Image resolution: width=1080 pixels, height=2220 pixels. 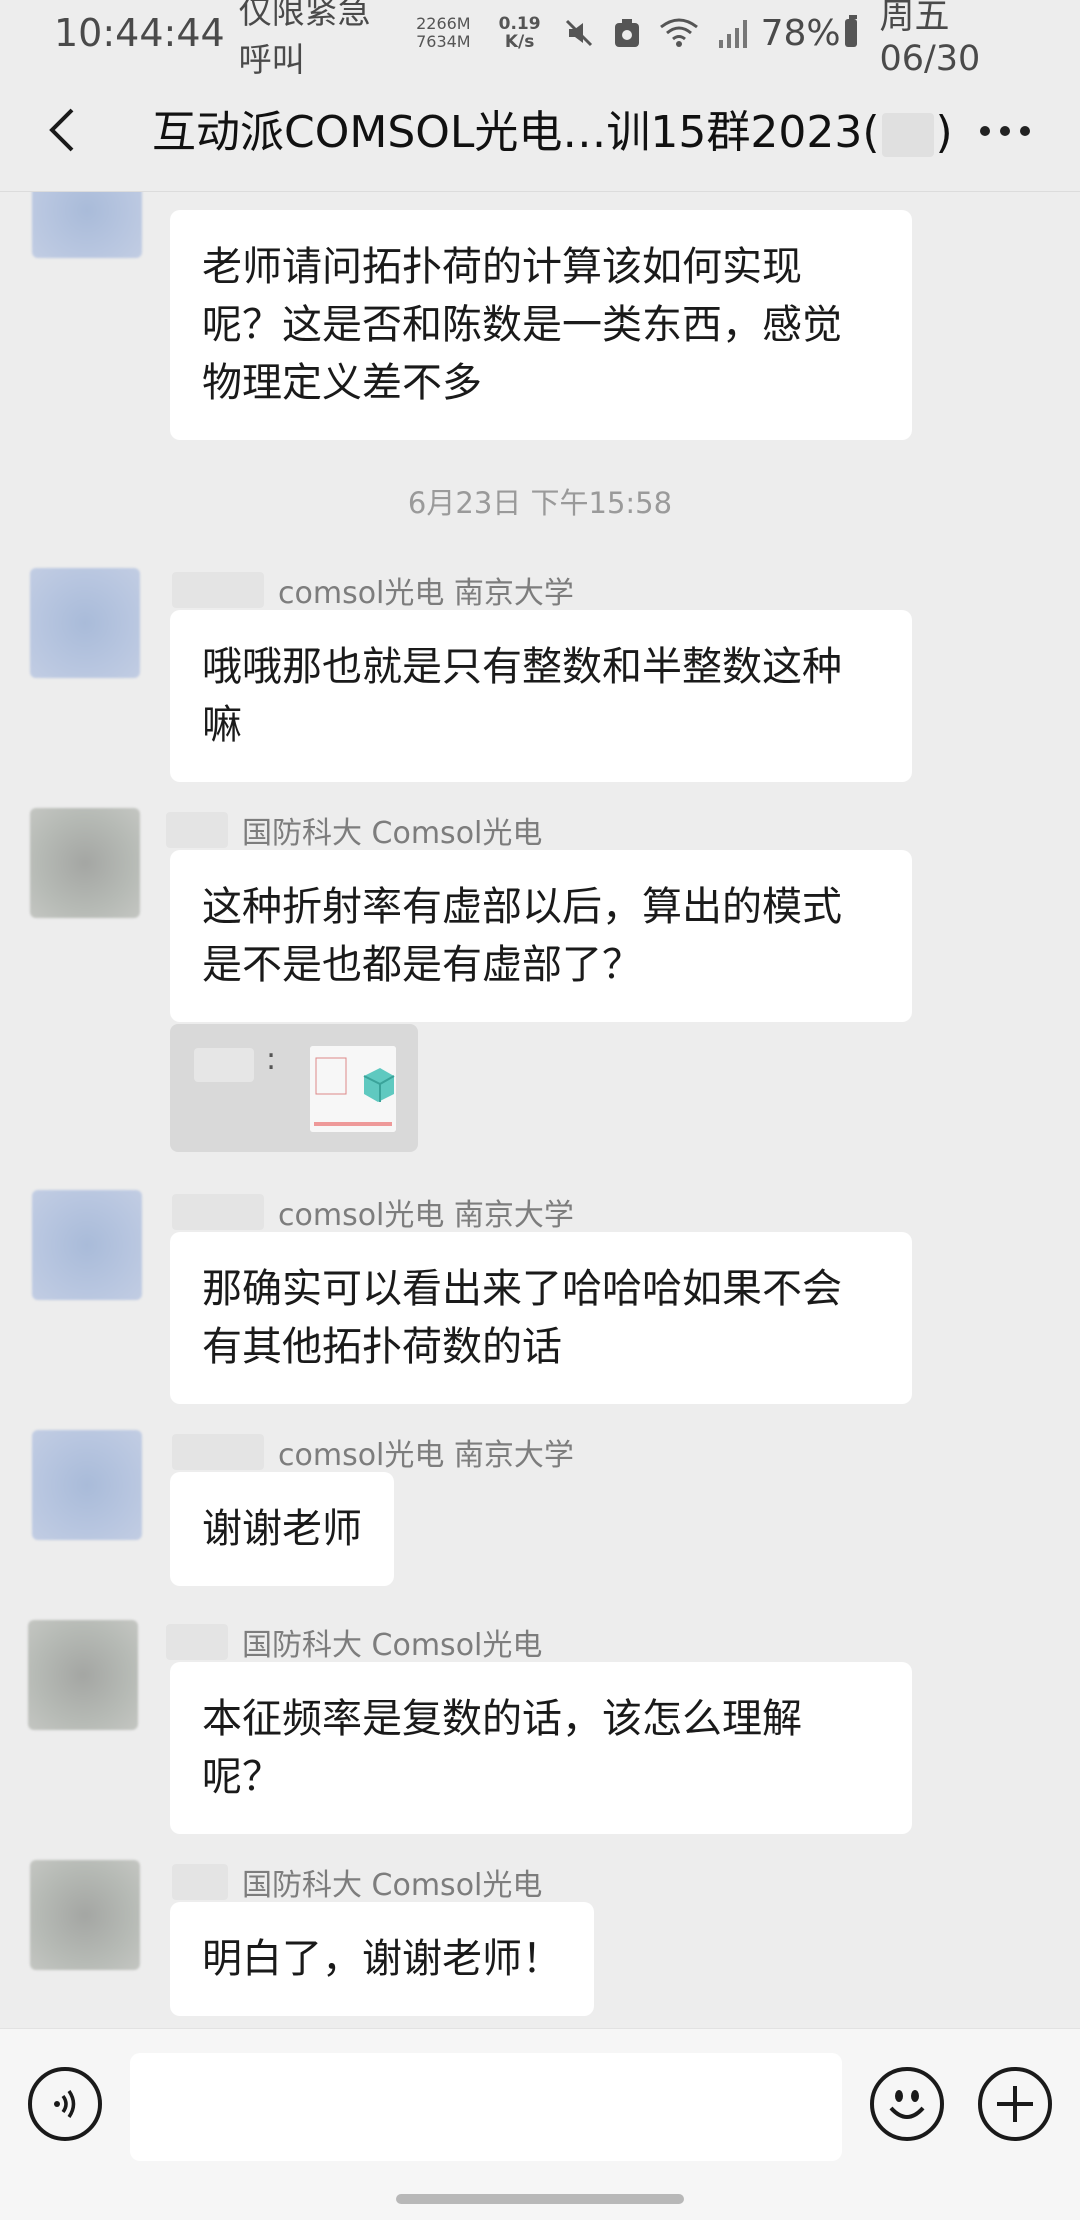 I want to click on message-text: 谢谢老师, so click(x=282, y=1529).